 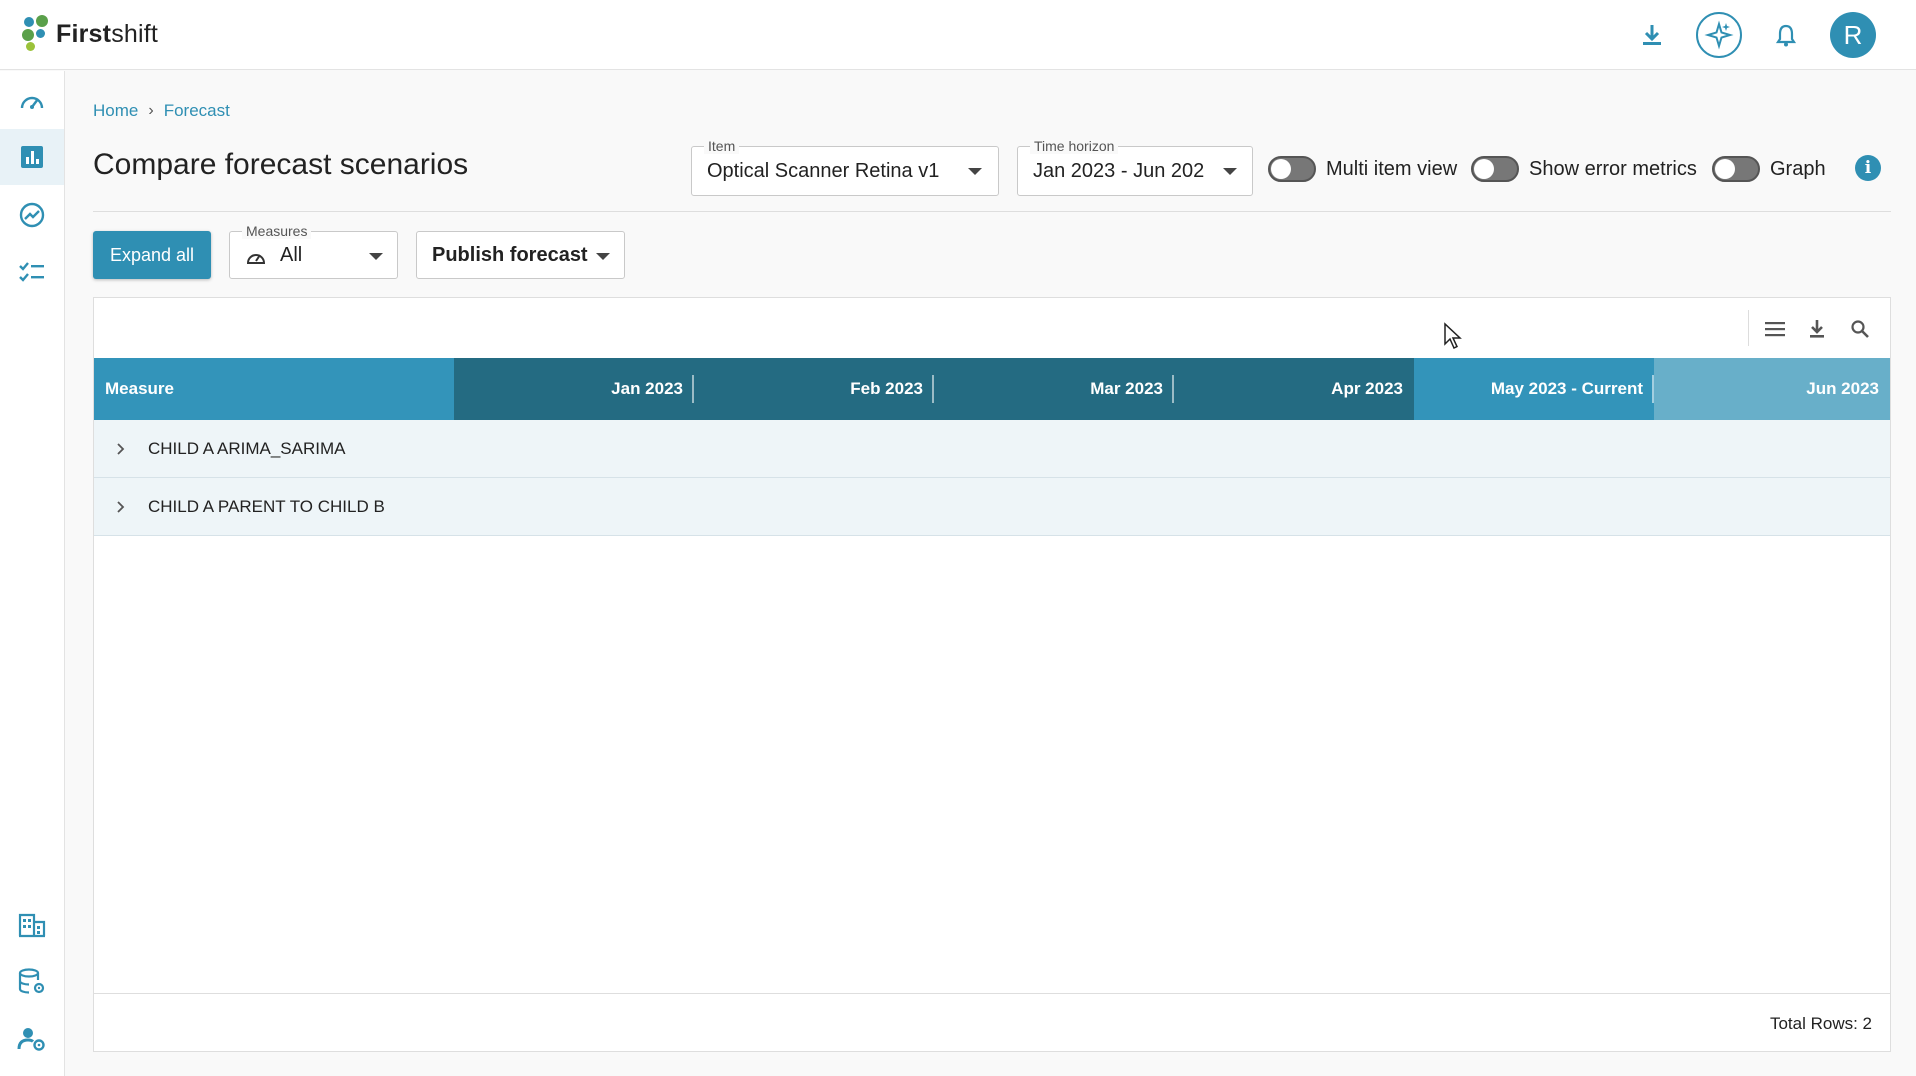 I want to click on column-header-measure: Measure, so click(x=274, y=389).